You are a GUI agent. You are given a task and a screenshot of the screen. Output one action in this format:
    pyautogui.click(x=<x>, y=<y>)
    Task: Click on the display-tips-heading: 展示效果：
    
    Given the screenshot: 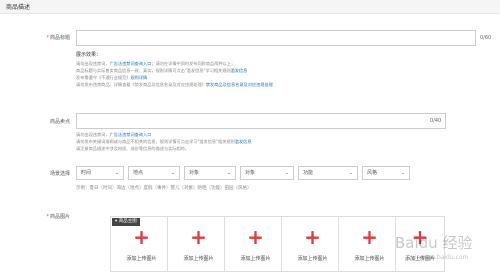 What is the action you would take?
    pyautogui.click(x=89, y=55)
    